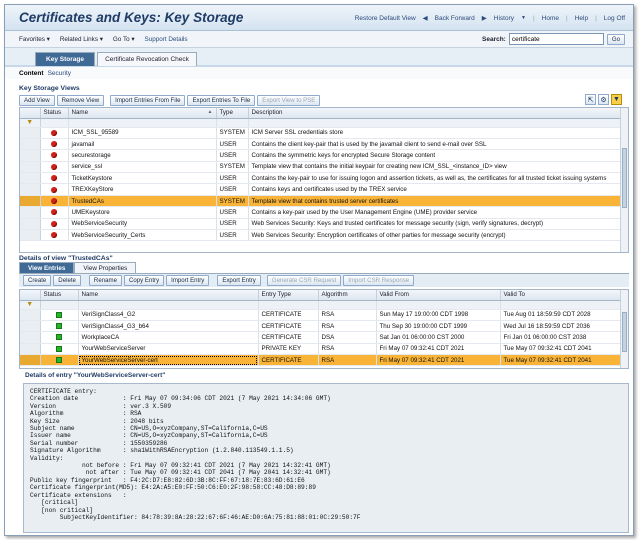 The image size is (640, 540). What do you see at coordinates (289, 100) in the screenshot?
I see `export-view-to-pse-button: Export View to PSE` at bounding box center [289, 100].